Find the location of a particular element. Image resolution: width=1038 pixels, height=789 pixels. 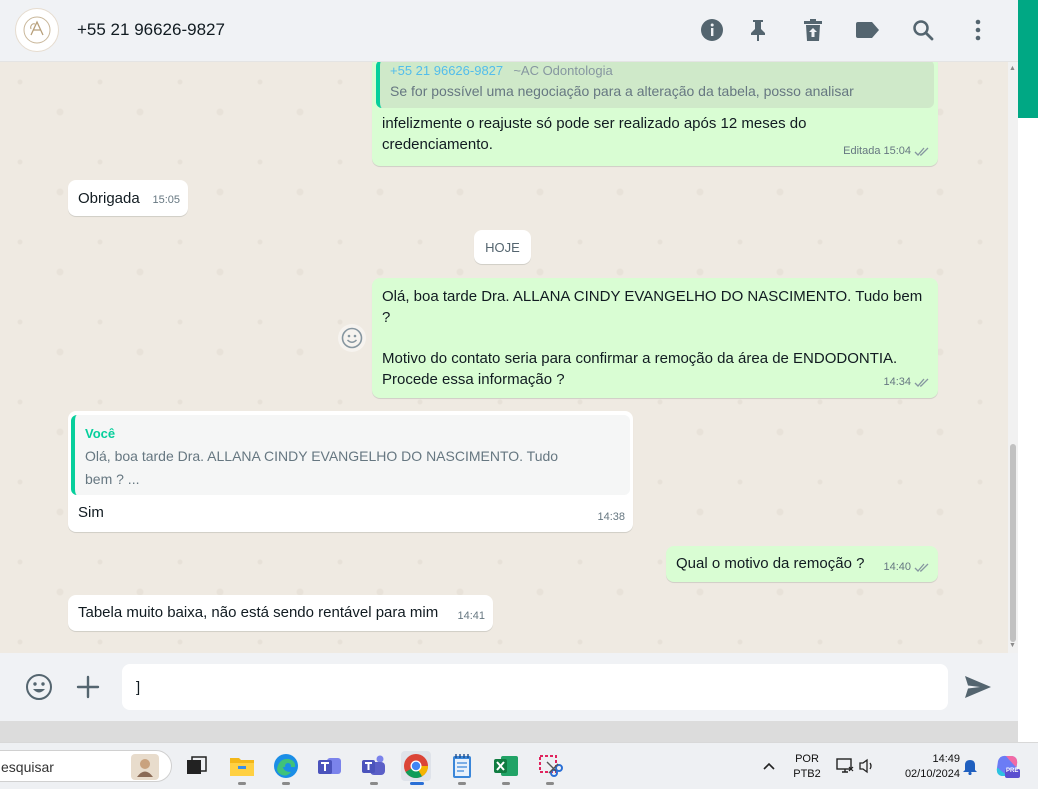

message-meta: 14:34 is located at coordinates (906, 382).